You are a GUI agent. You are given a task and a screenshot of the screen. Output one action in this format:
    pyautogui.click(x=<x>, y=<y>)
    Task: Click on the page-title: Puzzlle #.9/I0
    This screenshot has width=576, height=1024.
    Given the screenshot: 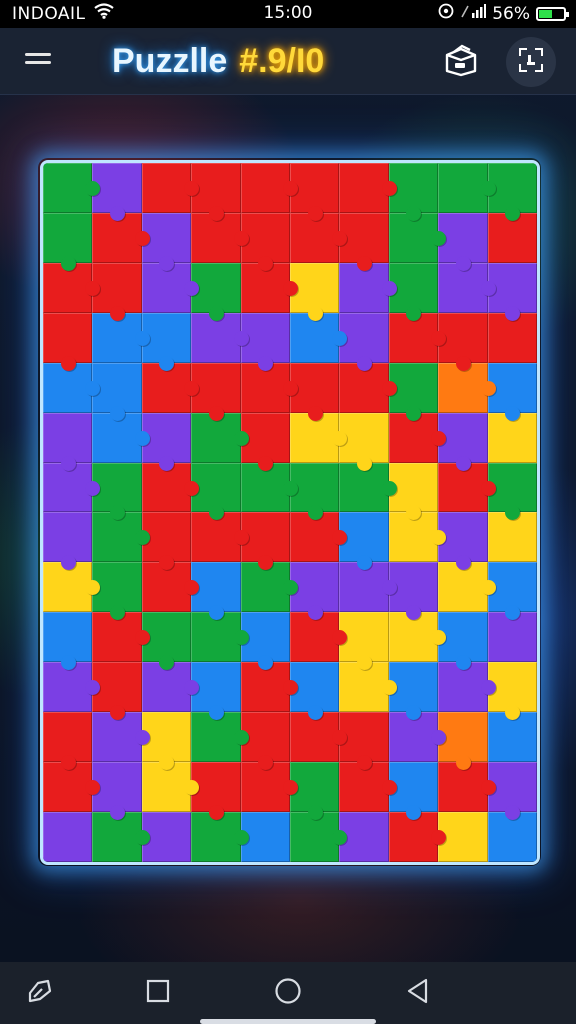 What is the action you would take?
    pyautogui.click(x=218, y=61)
    